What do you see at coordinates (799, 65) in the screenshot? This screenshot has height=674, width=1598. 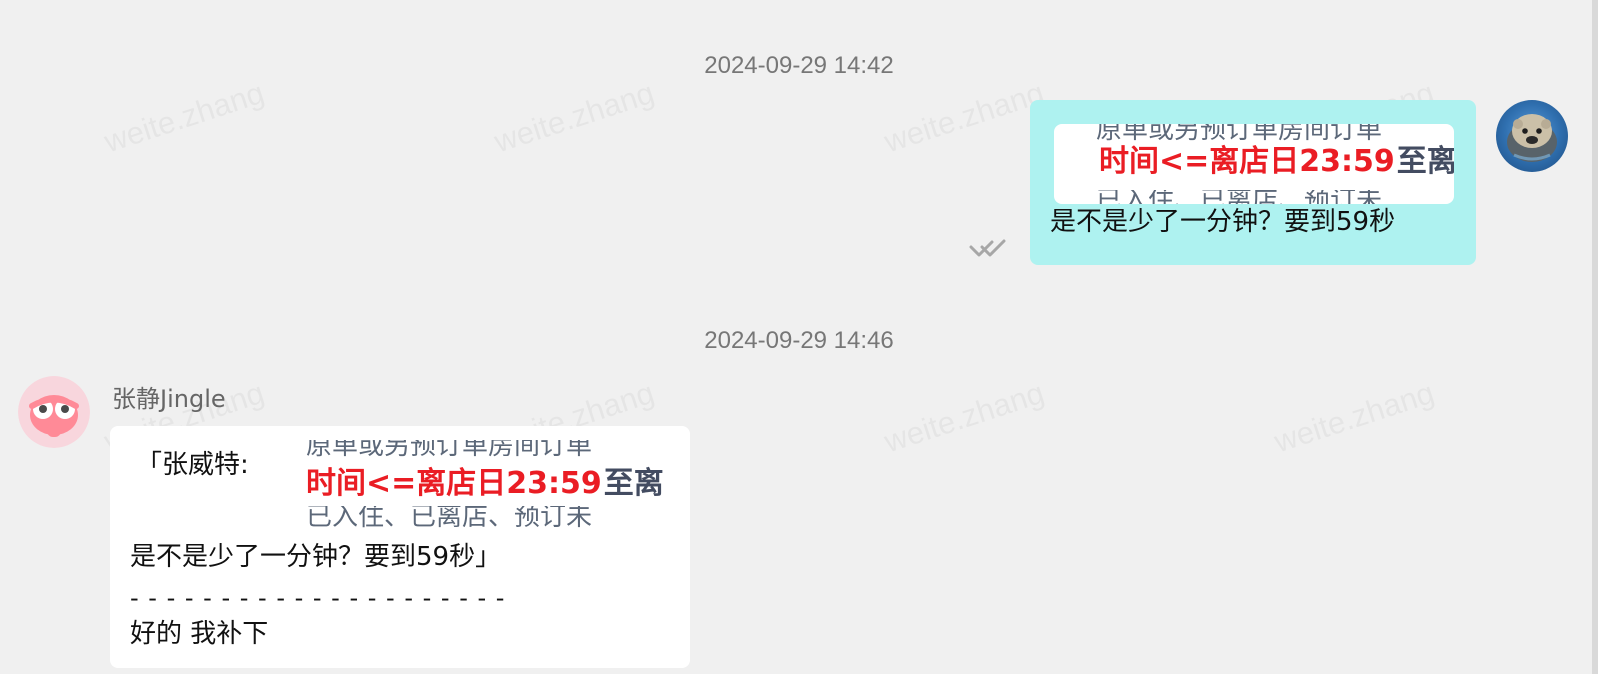 I see `timestamp-1: 2024-09-29 14:42` at bounding box center [799, 65].